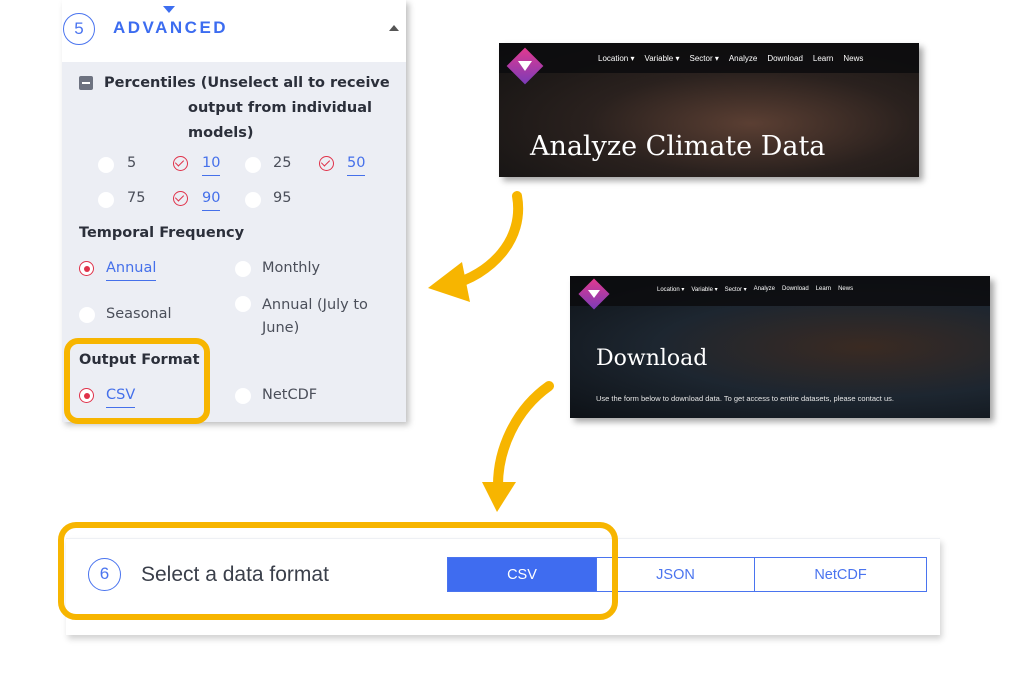 Image resolution: width=1024 pixels, height=683 pixels. I want to click on json-format-button: JSON, so click(675, 574).